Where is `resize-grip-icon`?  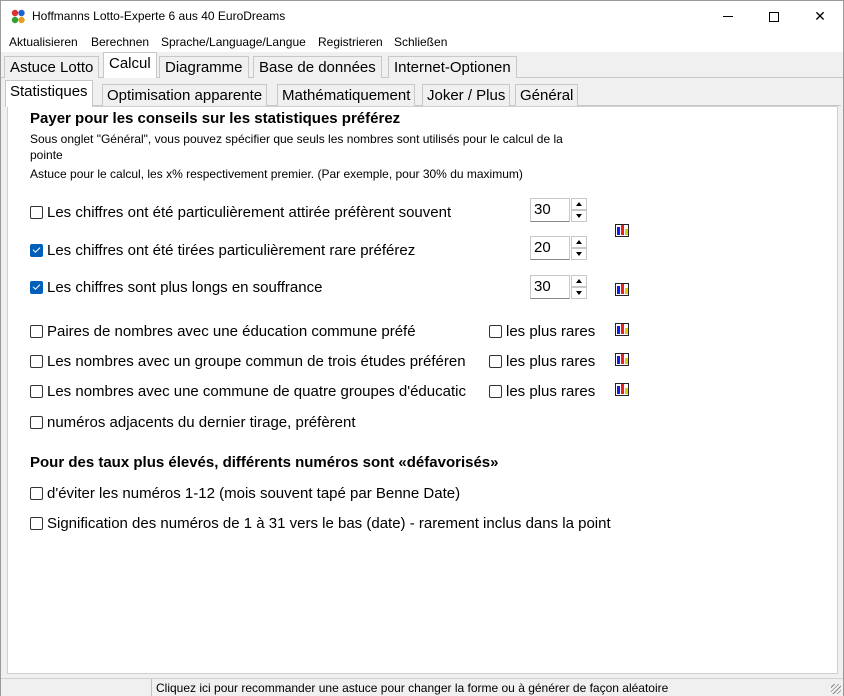 resize-grip-icon is located at coordinates (836, 689).